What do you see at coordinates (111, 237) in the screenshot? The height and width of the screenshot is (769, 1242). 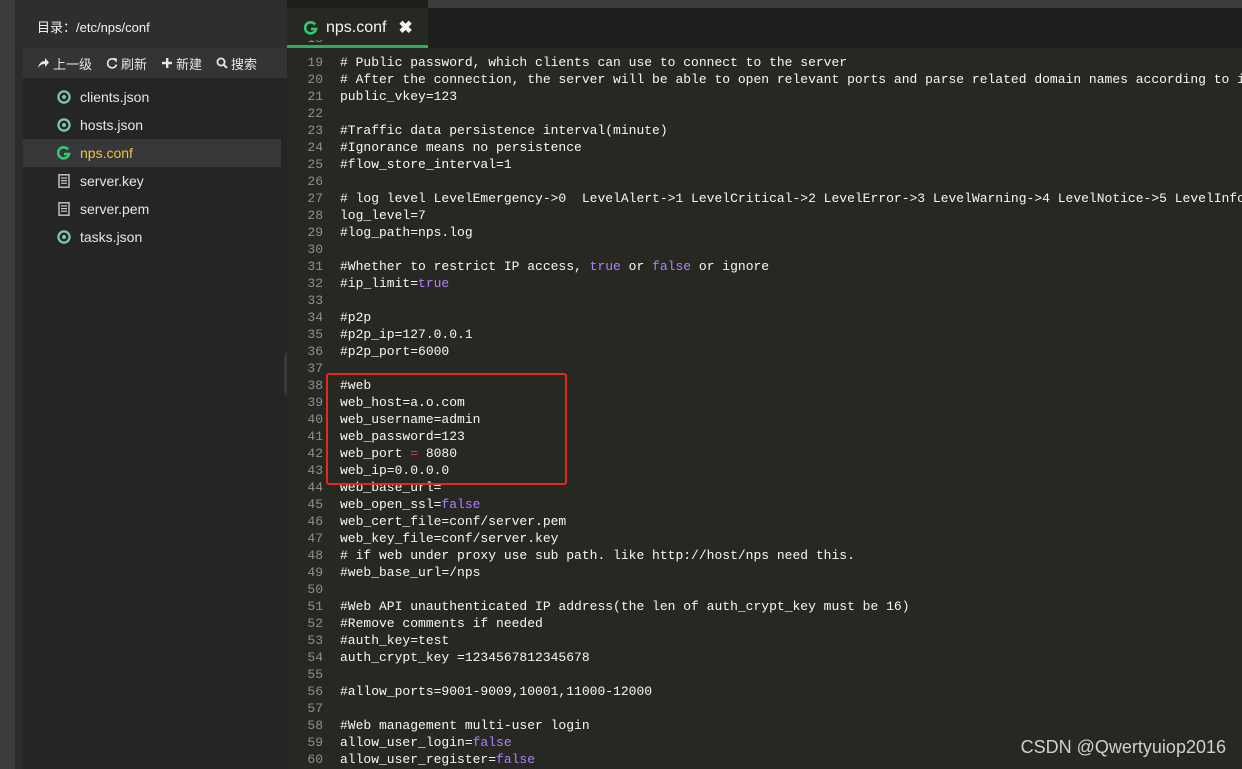 I see `file-name: tasks.json` at bounding box center [111, 237].